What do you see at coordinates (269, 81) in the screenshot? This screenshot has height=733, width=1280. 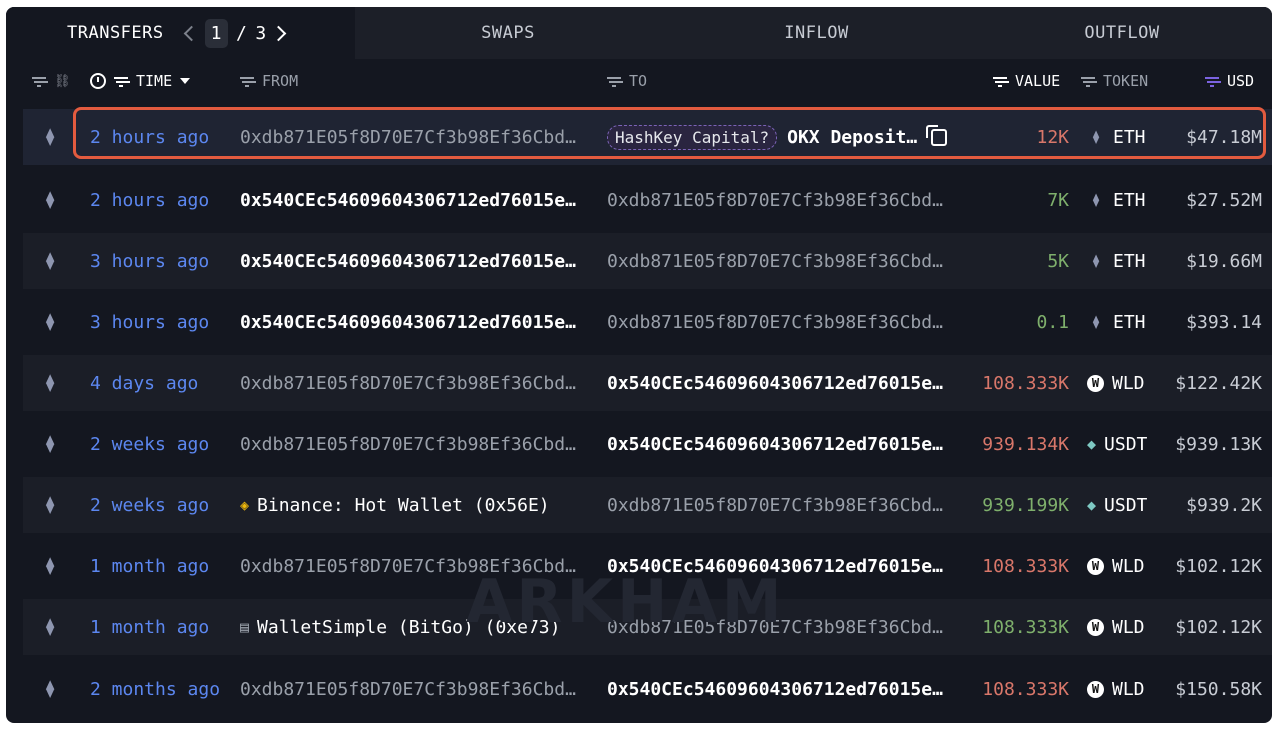 I see `column-from: FROM` at bounding box center [269, 81].